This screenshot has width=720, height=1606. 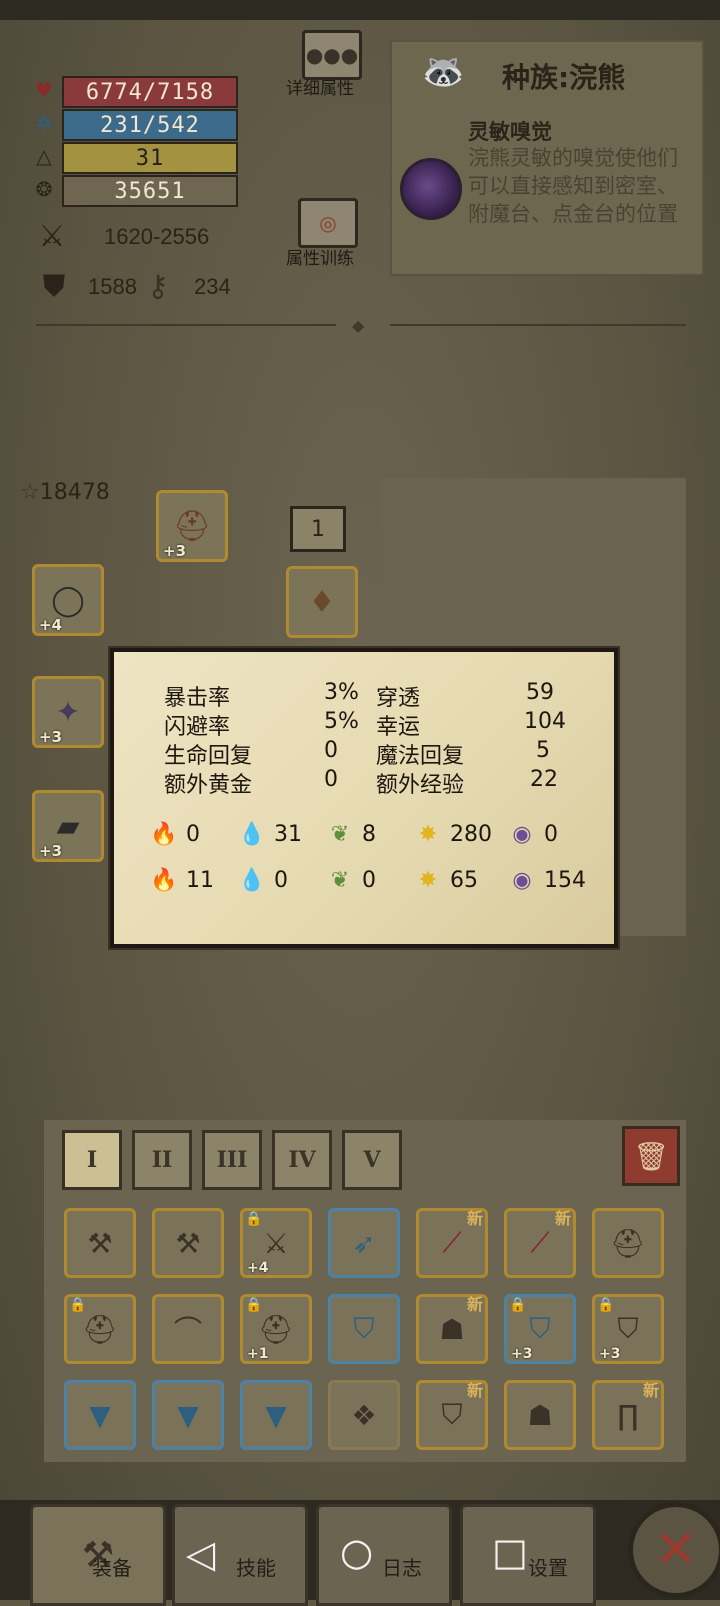 I want to click on item-plus: +1, so click(x=258, y=1354).